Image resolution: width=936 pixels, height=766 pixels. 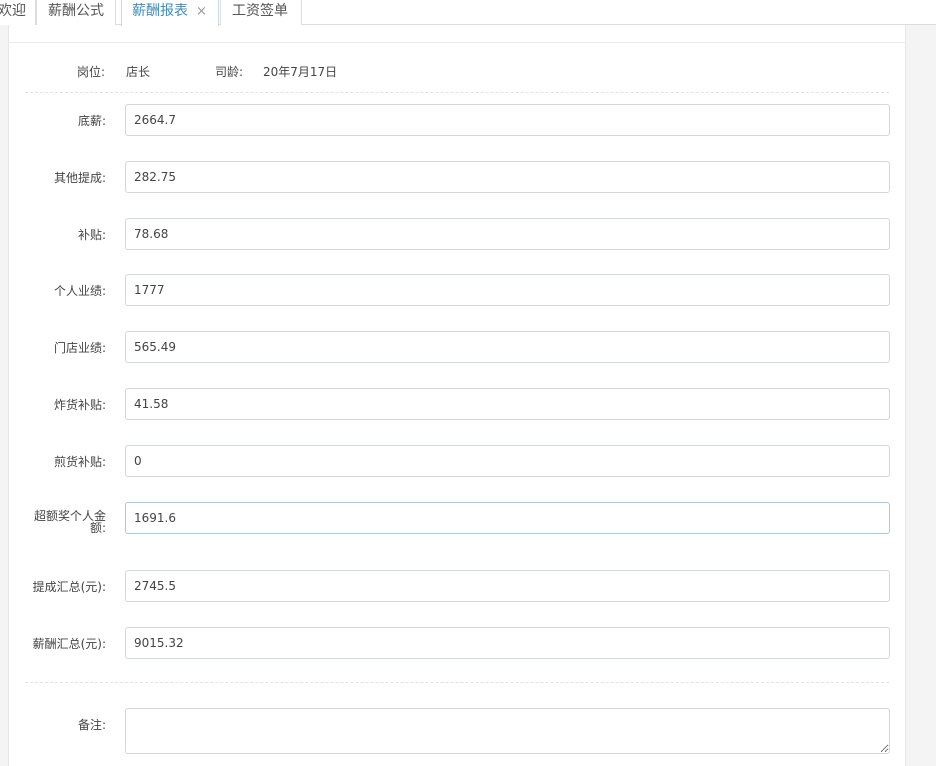 What do you see at coordinates (91, 72) in the screenshot?
I see `position-label: 岗位:` at bounding box center [91, 72].